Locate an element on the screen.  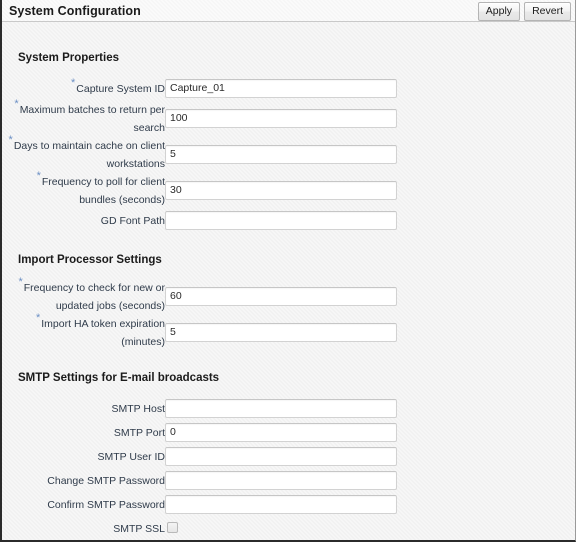
form-row: SMTP User ID is located at coordinates (199, 456).